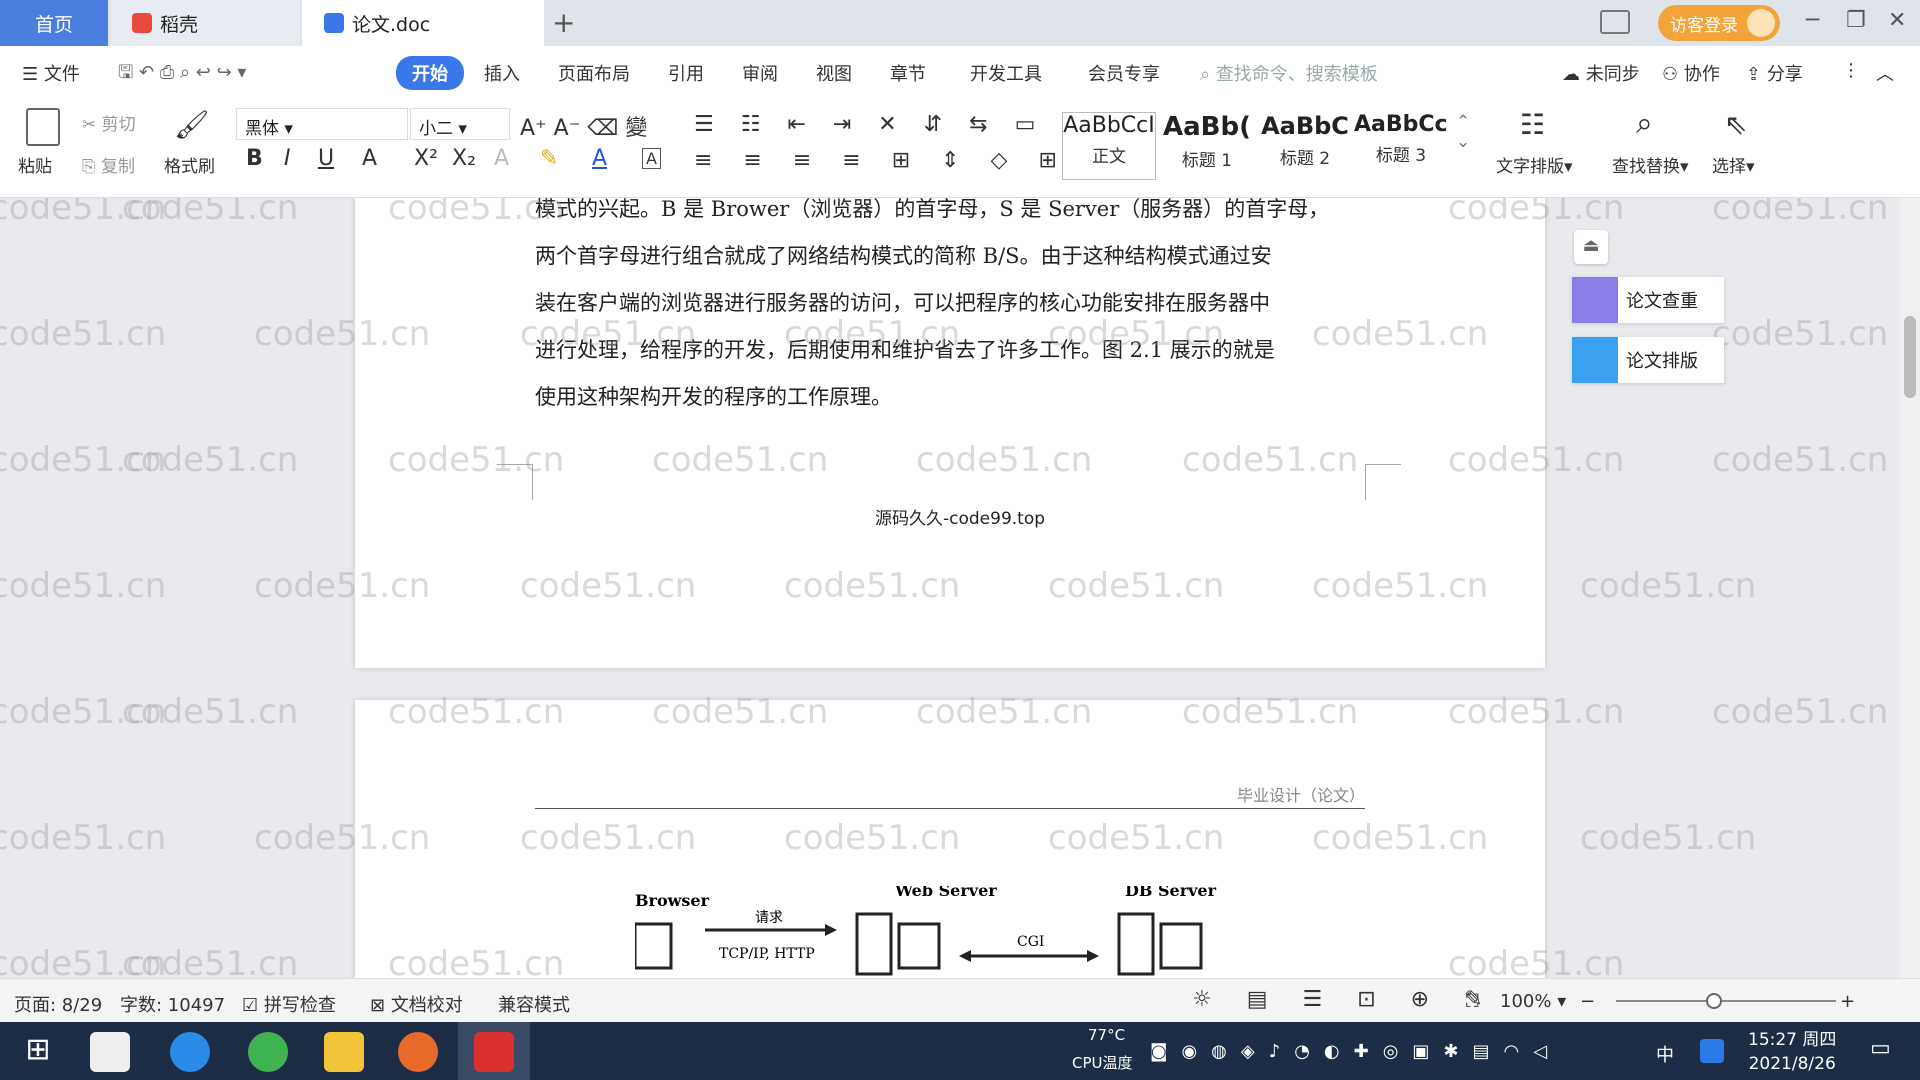 This screenshot has height=1080, width=1920. I want to click on app-orange-icon, so click(418, 1052).